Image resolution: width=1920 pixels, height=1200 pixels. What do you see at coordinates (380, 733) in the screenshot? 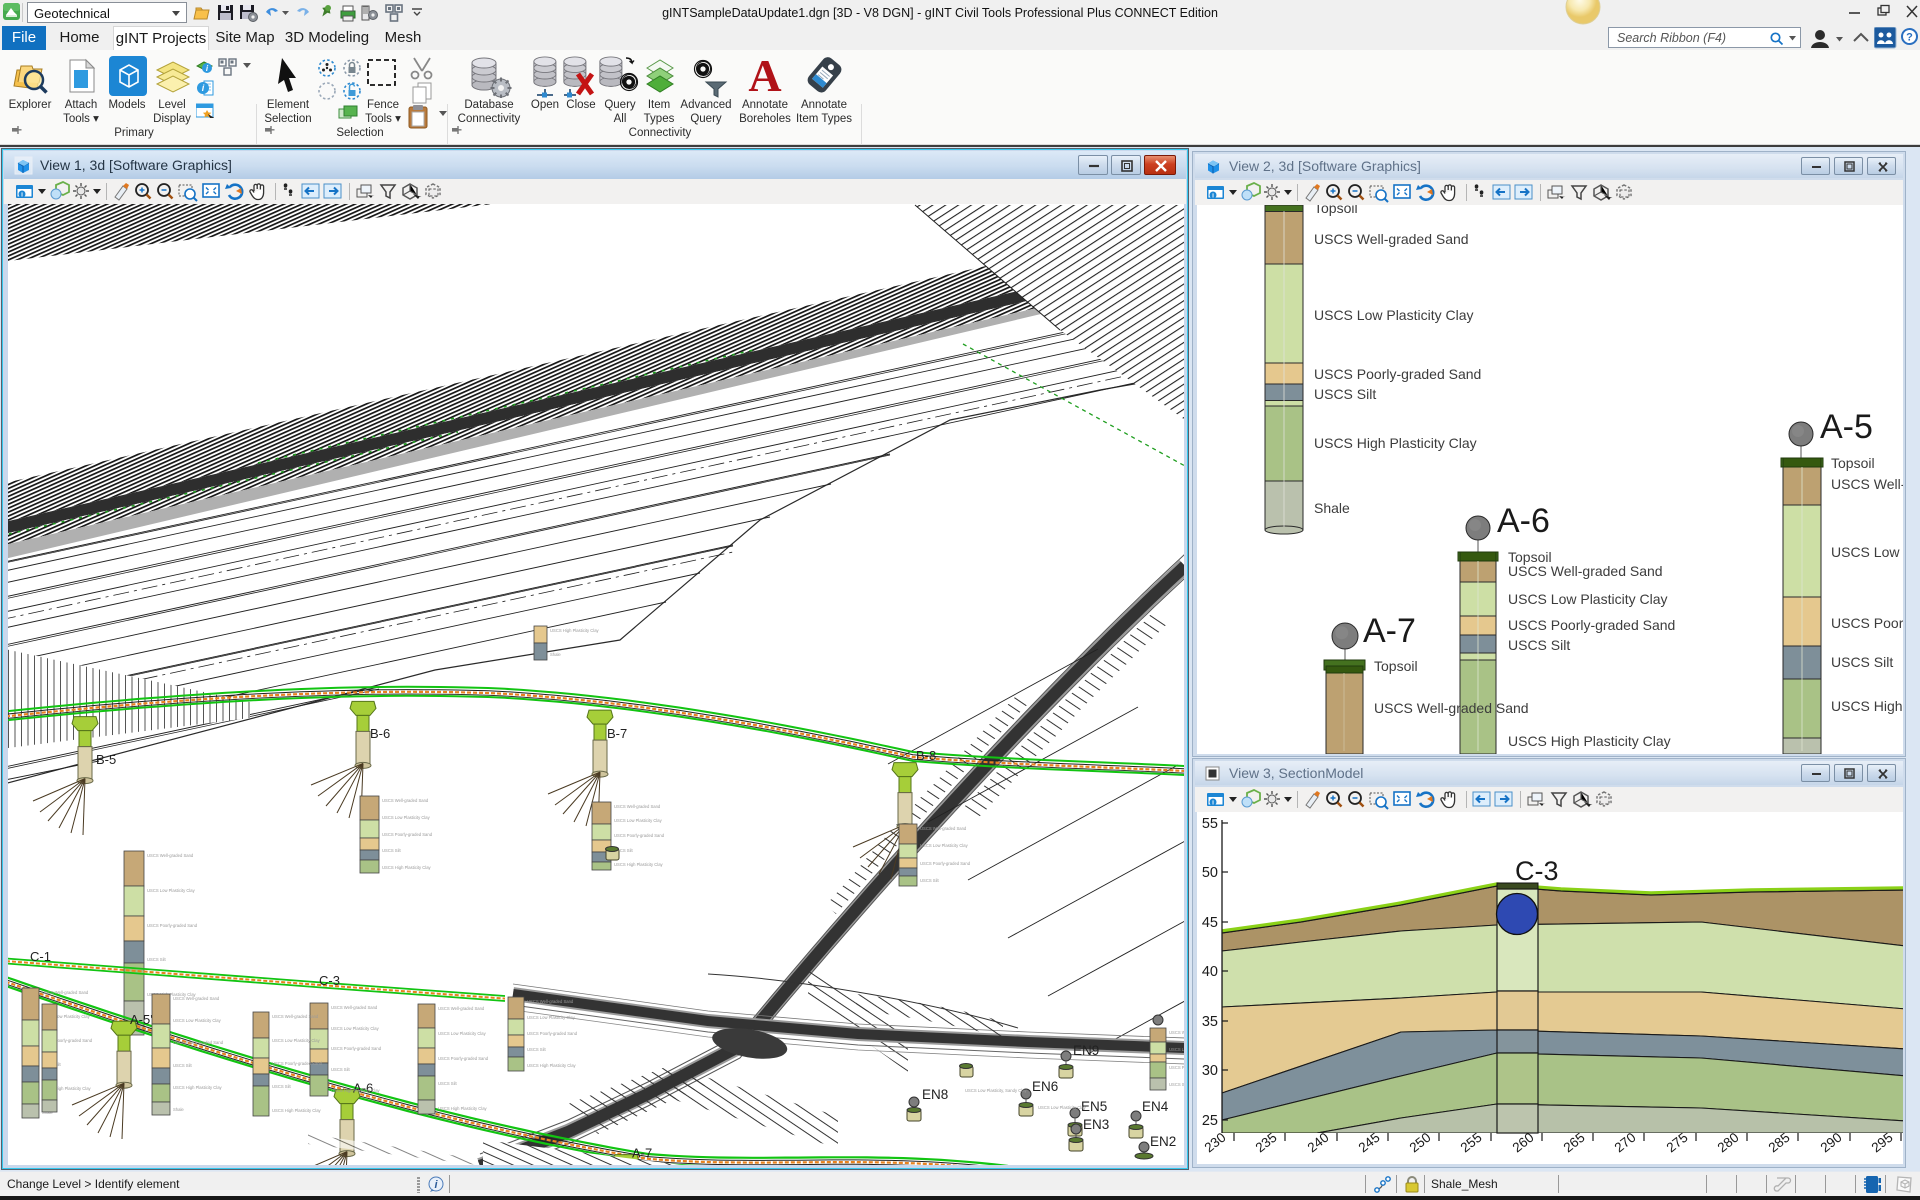
I see `svg-text: B-6` at bounding box center [380, 733].